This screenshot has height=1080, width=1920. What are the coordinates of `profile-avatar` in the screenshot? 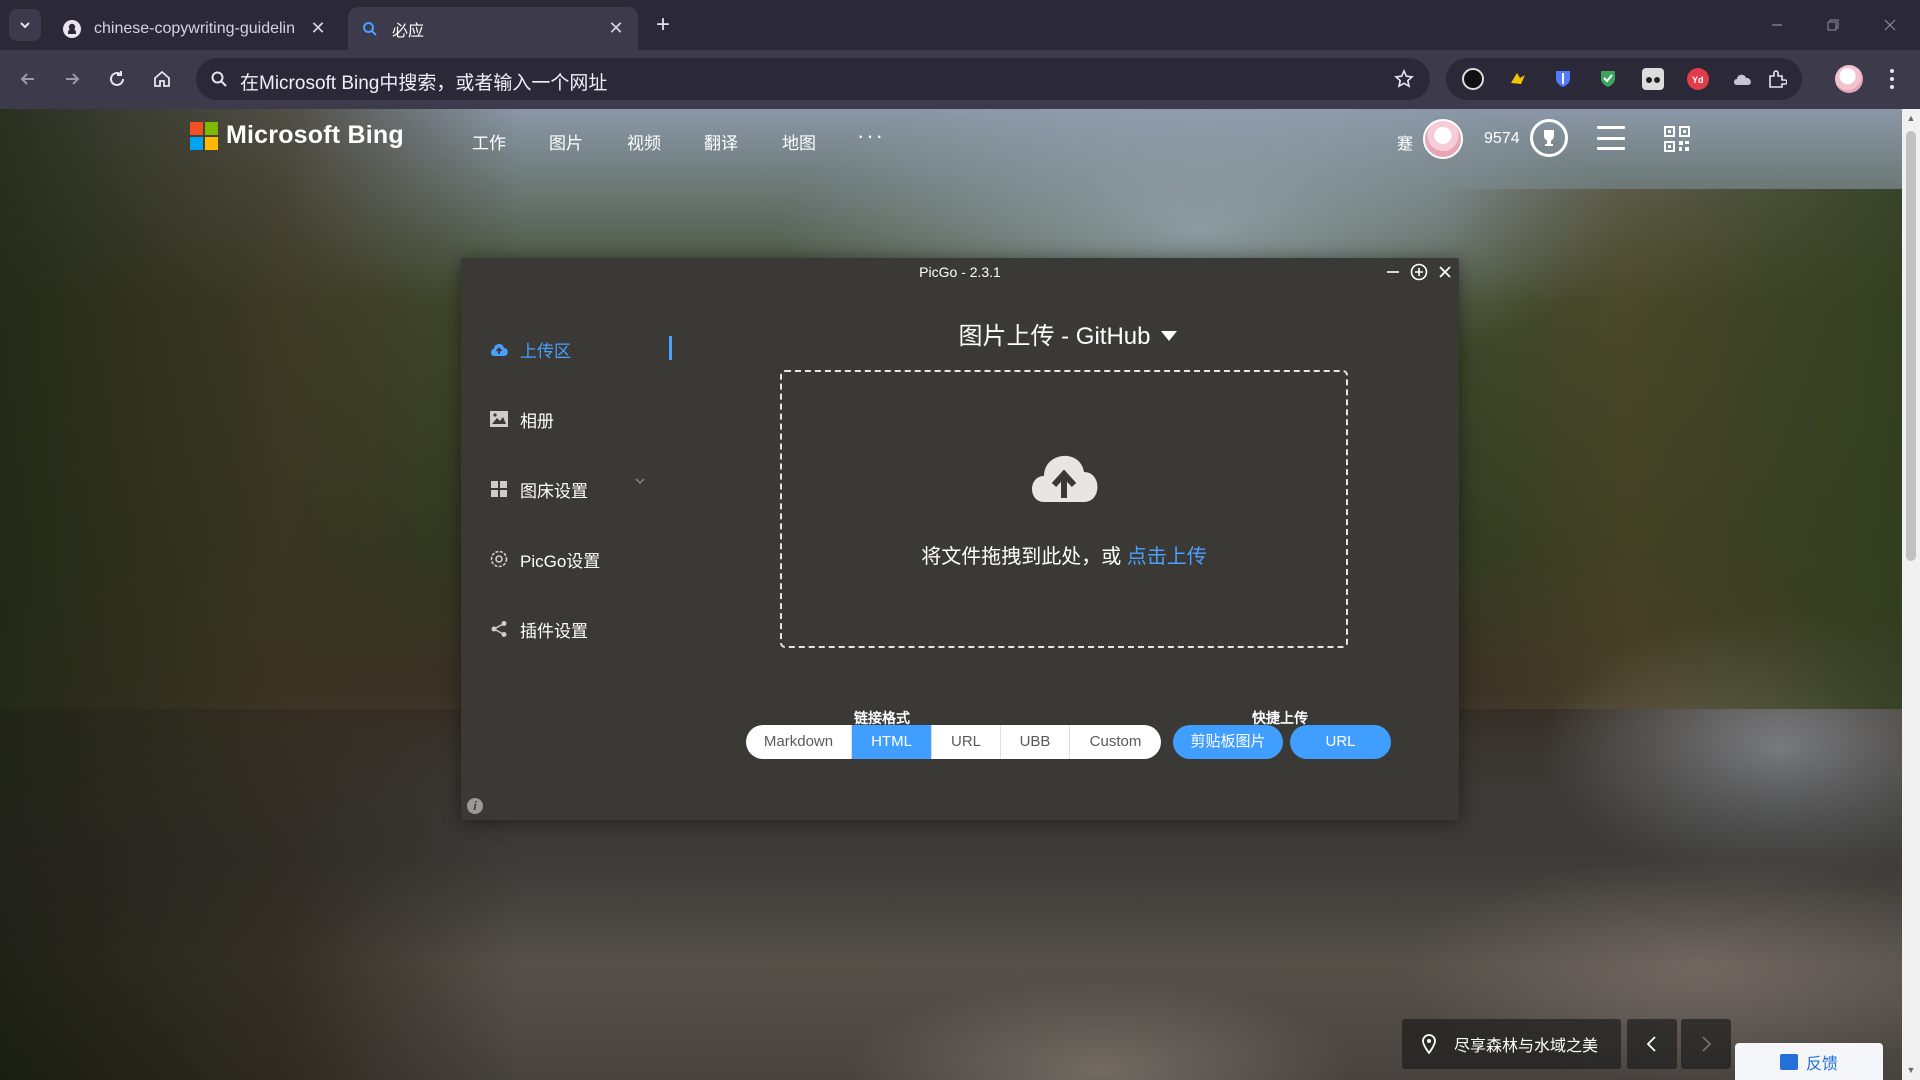 It's located at (1849, 79).